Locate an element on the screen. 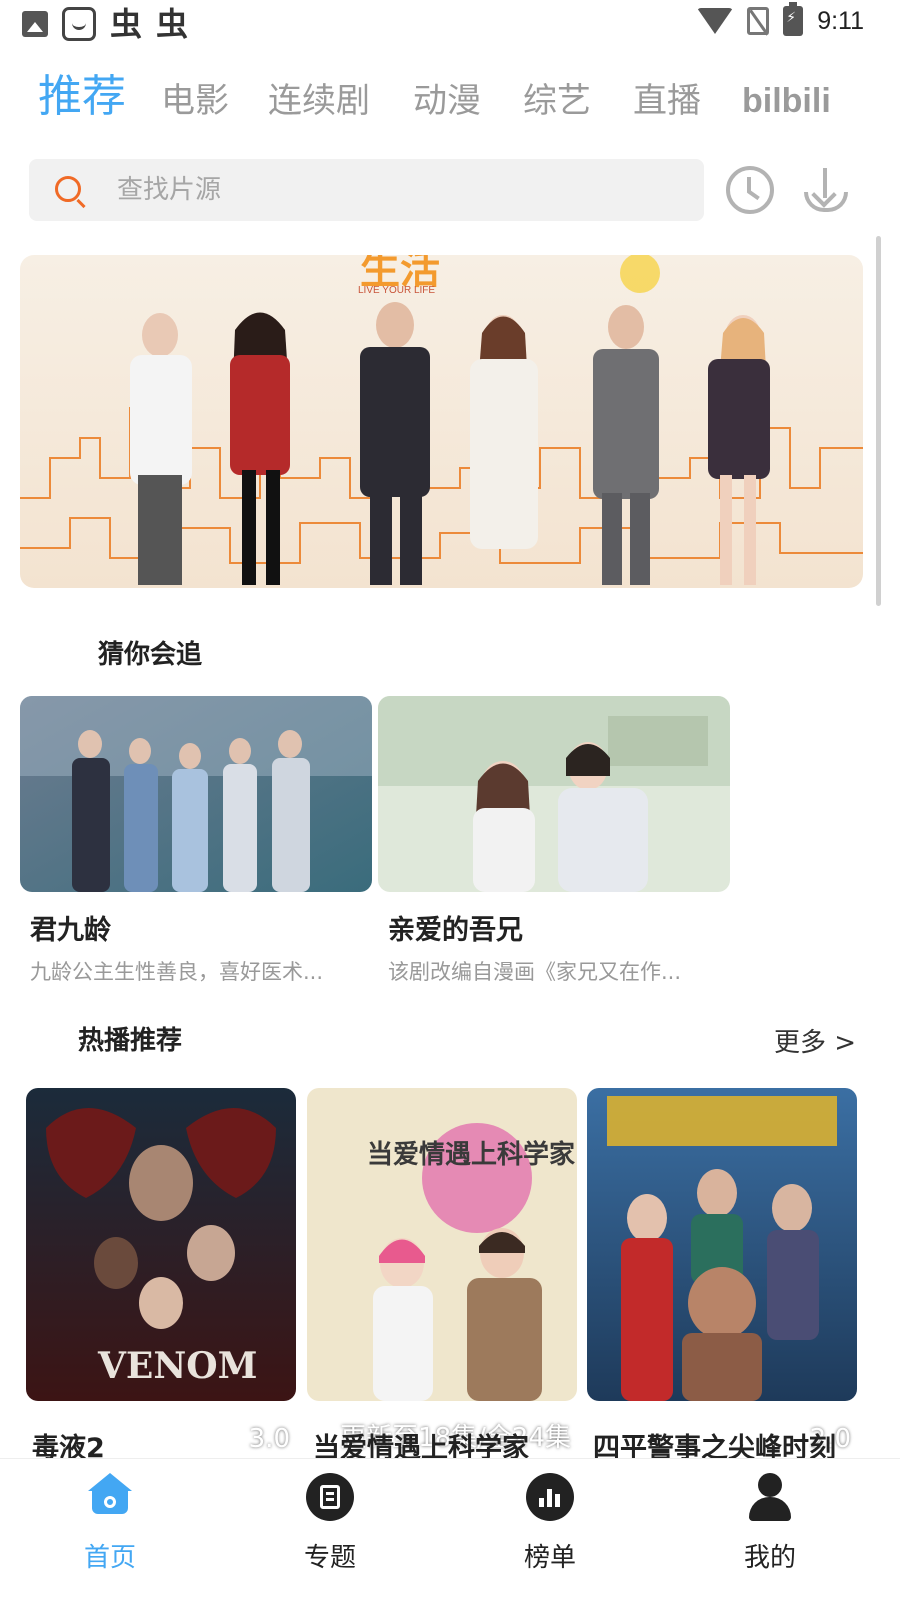  hot-poster-art: 当爱情遇上科学家 is located at coordinates (442, 1244).